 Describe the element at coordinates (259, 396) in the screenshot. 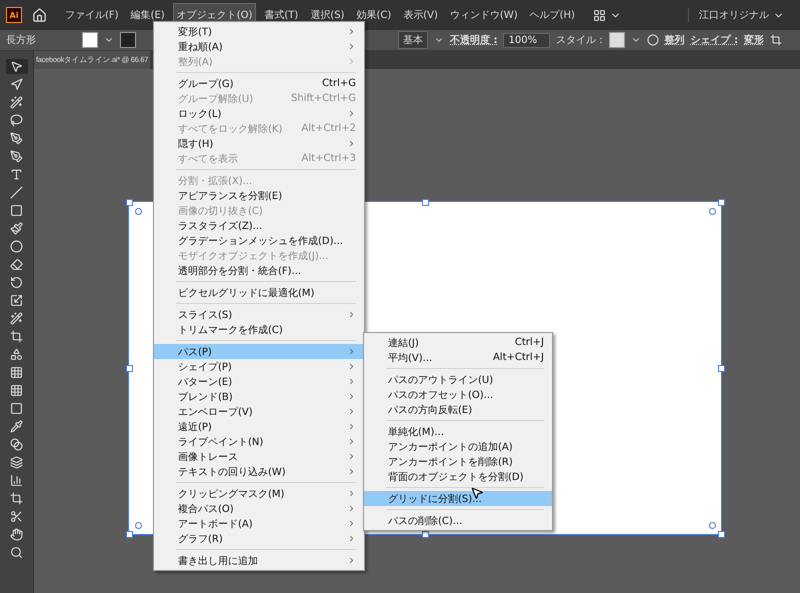

I see `menu-item: ブレンド(B)` at that location.